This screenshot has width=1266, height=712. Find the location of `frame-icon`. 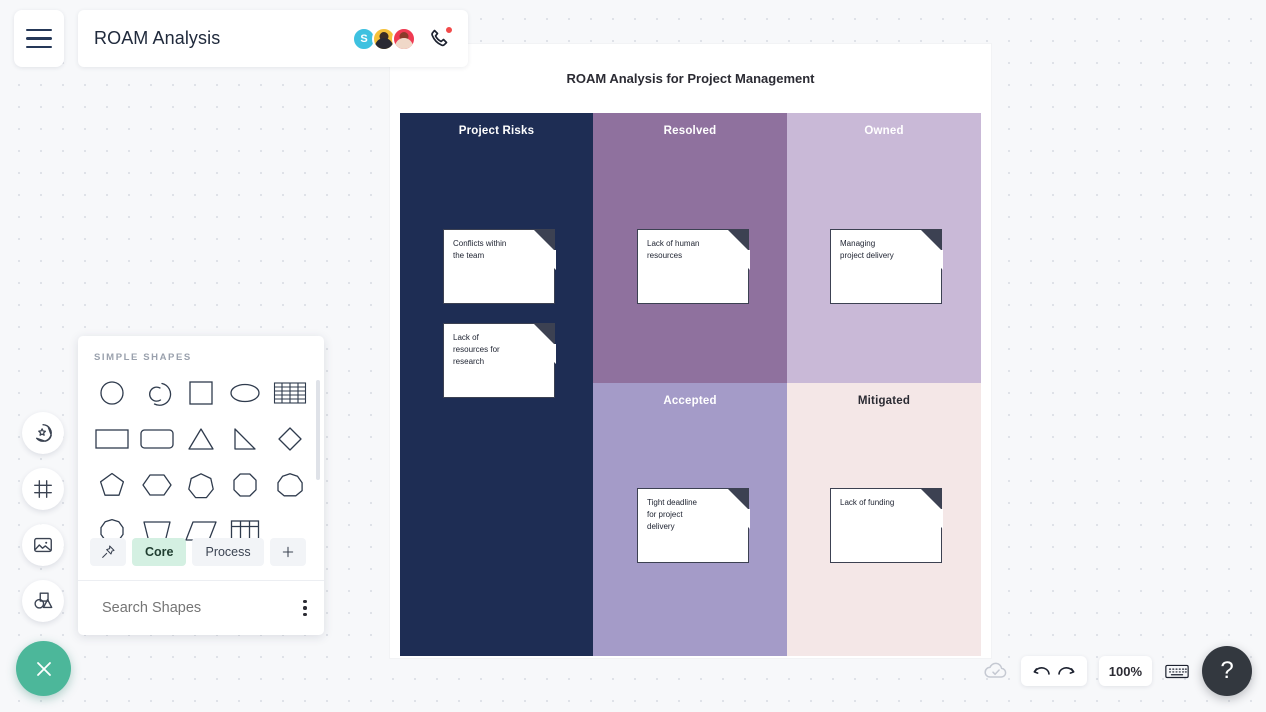

frame-icon is located at coordinates (43, 489).